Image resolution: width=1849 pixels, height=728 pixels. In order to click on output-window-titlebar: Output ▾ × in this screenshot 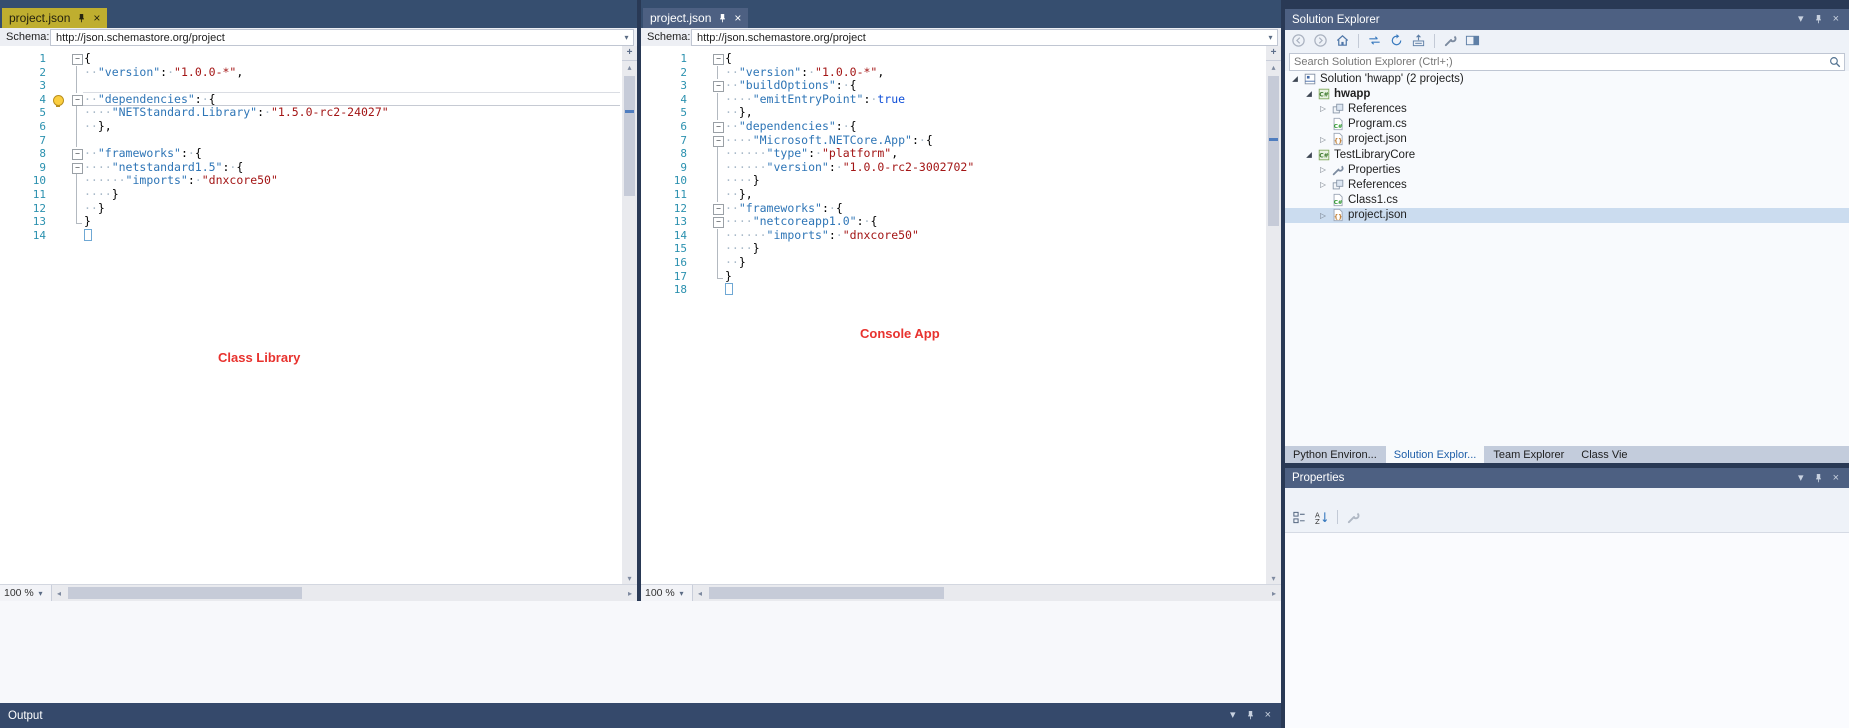, I will do `click(640, 715)`.